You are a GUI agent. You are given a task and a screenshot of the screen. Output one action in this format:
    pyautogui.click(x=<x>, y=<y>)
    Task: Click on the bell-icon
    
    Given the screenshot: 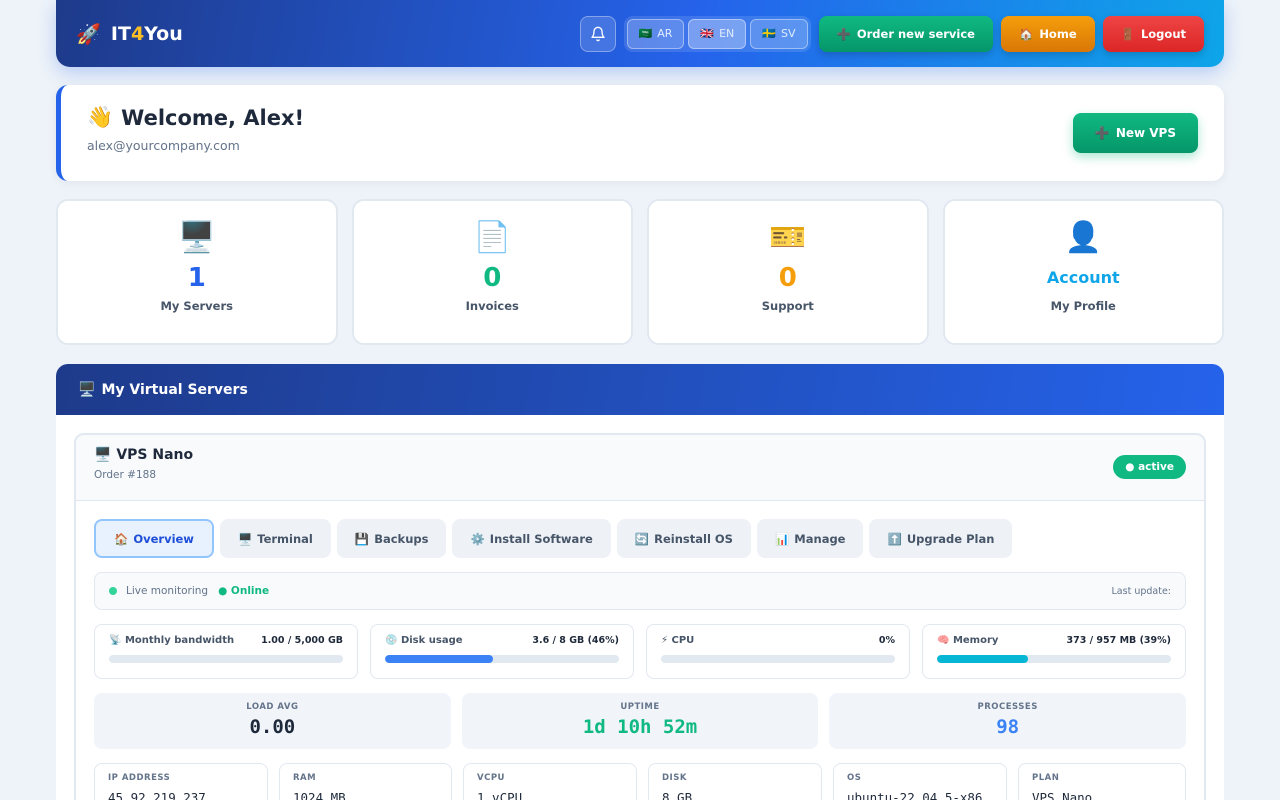 What is the action you would take?
    pyautogui.click(x=597, y=33)
    